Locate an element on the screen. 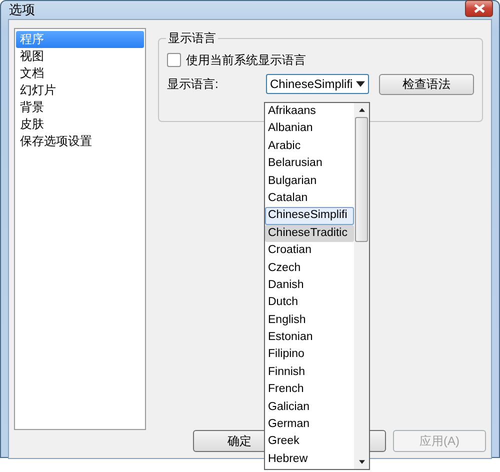 The image size is (500, 472). language-option: Albanian is located at coordinates (309, 129).